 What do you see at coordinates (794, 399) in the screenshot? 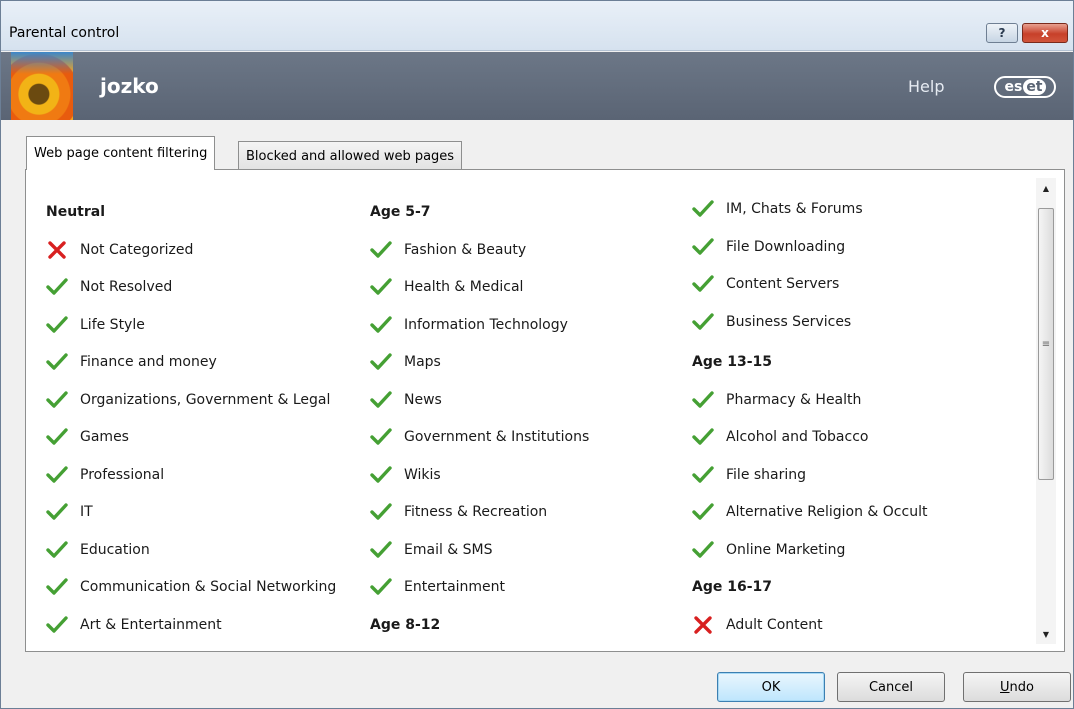
I see `category-label: Pharmacy & Health` at bounding box center [794, 399].